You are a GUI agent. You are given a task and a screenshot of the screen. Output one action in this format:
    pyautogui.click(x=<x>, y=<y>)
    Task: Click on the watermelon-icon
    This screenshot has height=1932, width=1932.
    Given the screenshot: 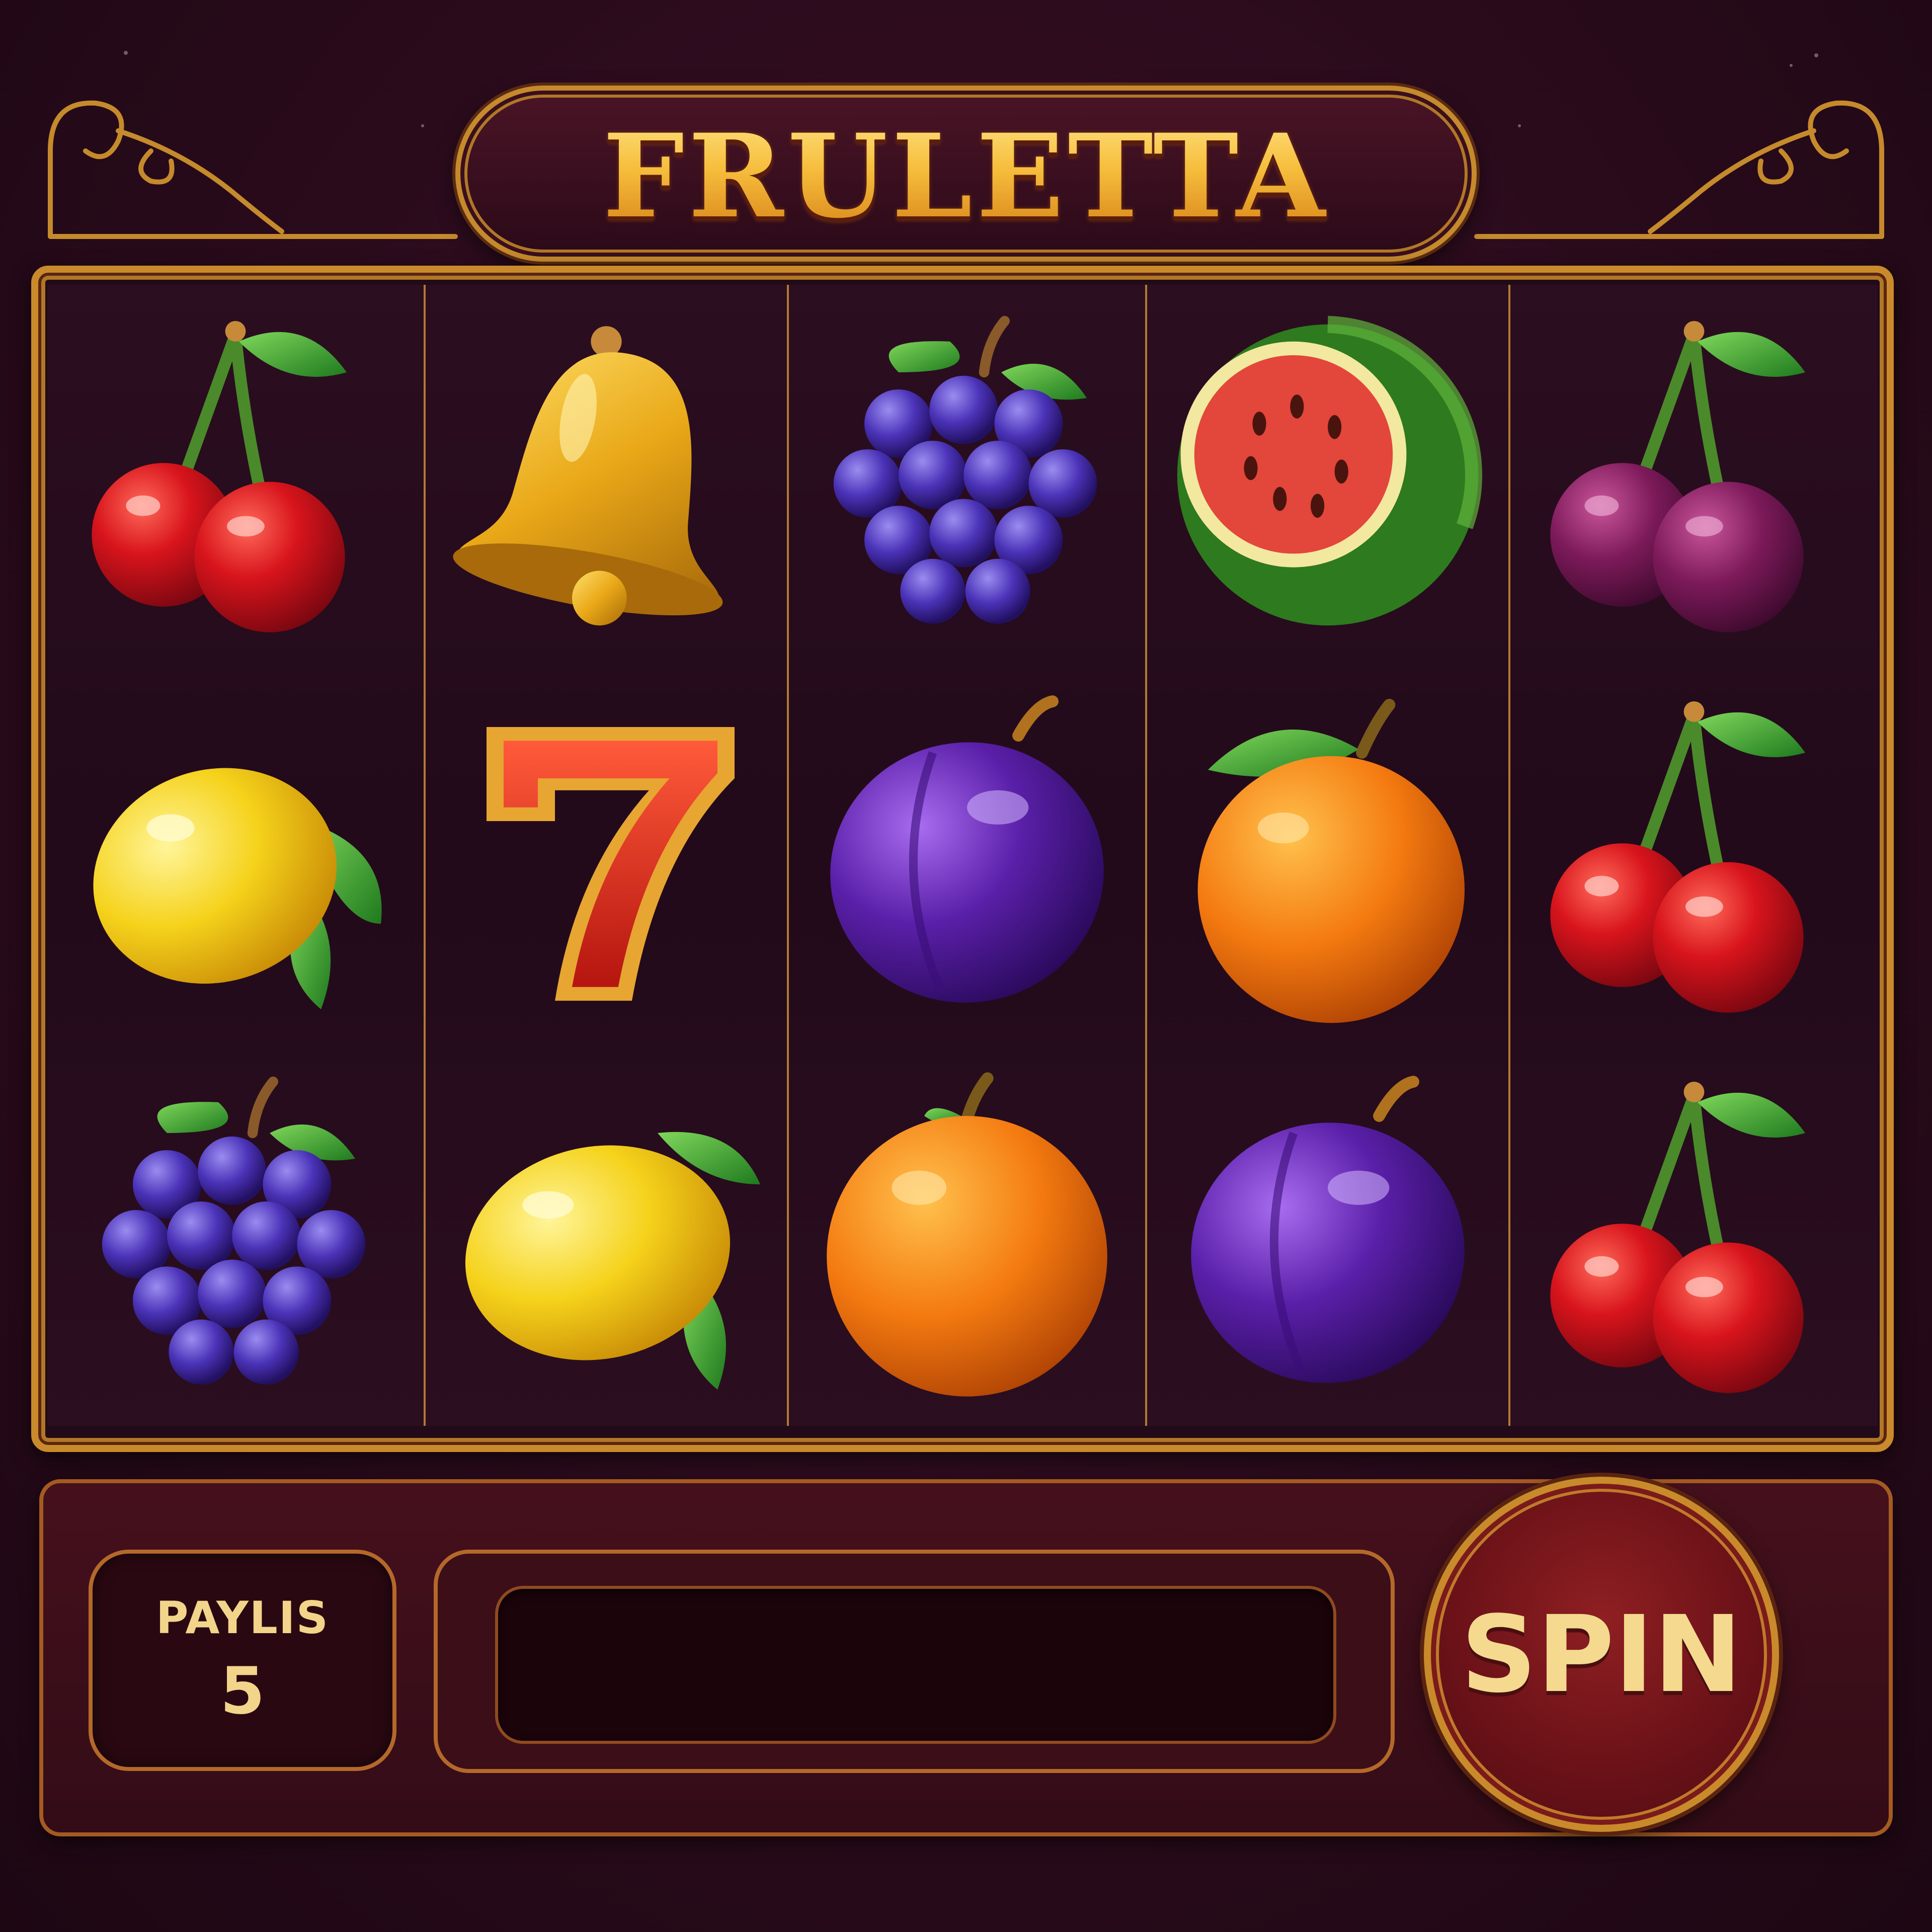 What is the action you would take?
    pyautogui.click(x=1328, y=475)
    